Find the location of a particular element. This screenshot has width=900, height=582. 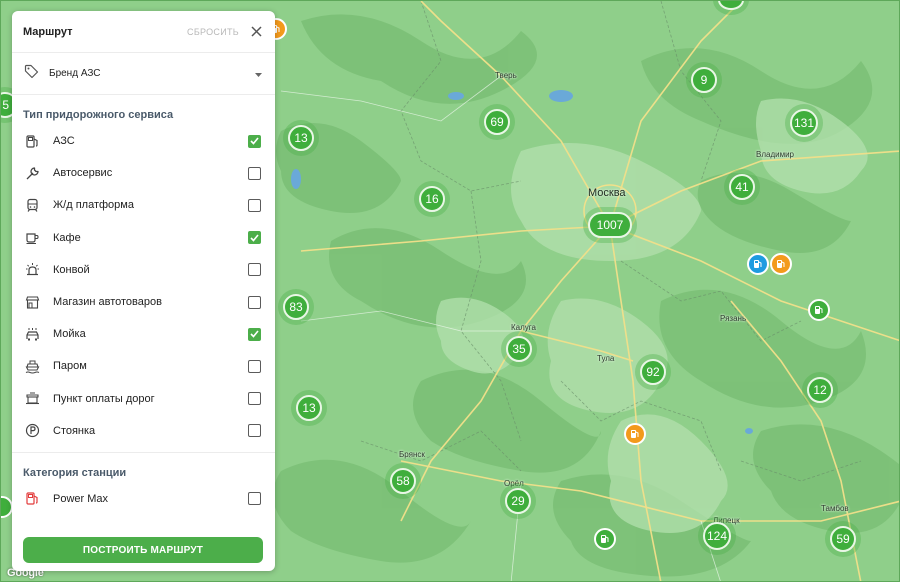

station-cluster: 124 is located at coordinates (717, 536).